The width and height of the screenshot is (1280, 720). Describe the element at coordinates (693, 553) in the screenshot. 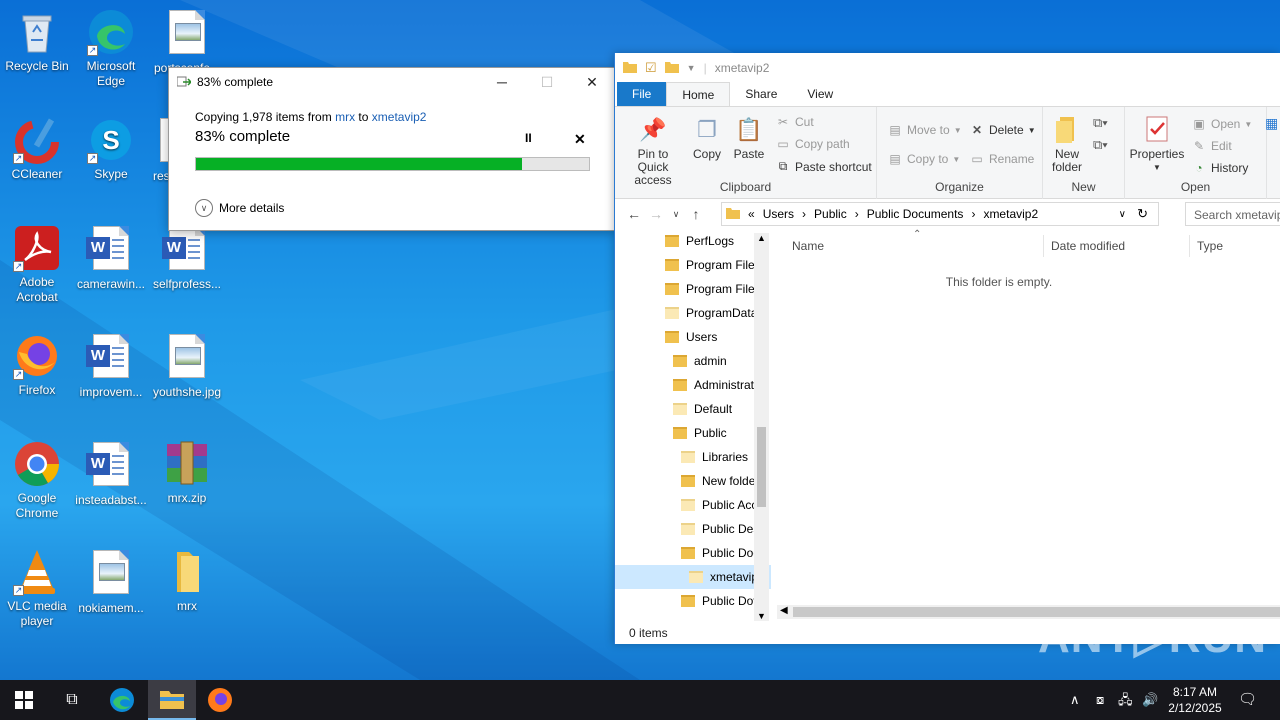

I see `tree-item: Public Doc` at that location.